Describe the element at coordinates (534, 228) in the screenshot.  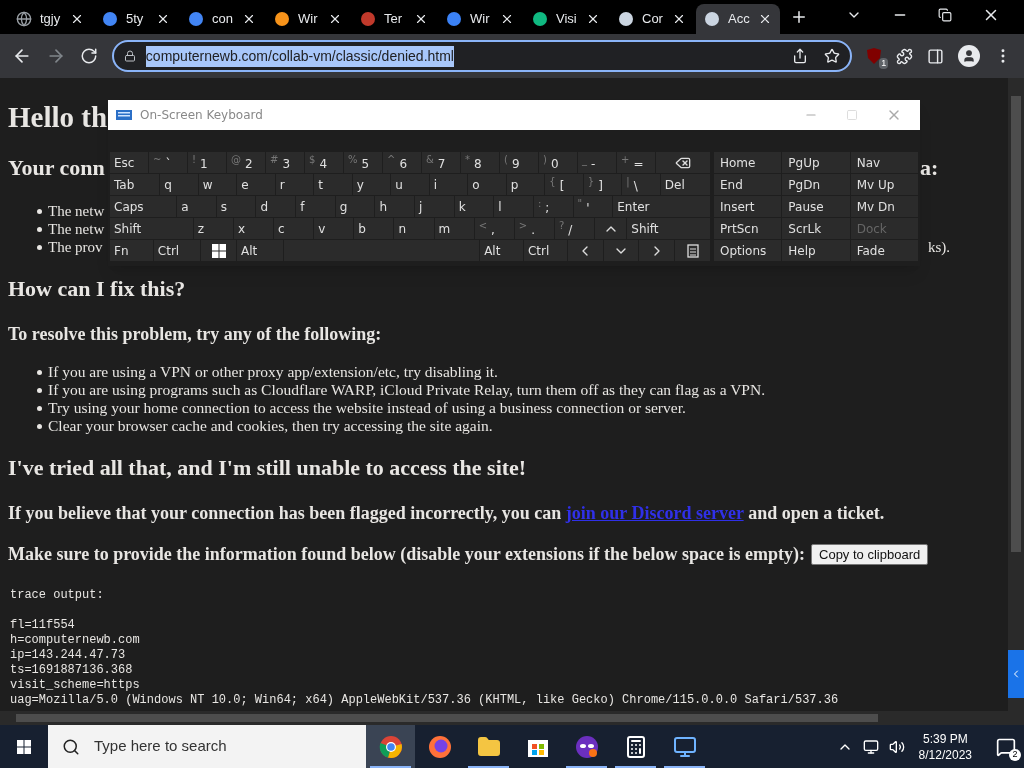
I see `keyboard-key: > .` at that location.